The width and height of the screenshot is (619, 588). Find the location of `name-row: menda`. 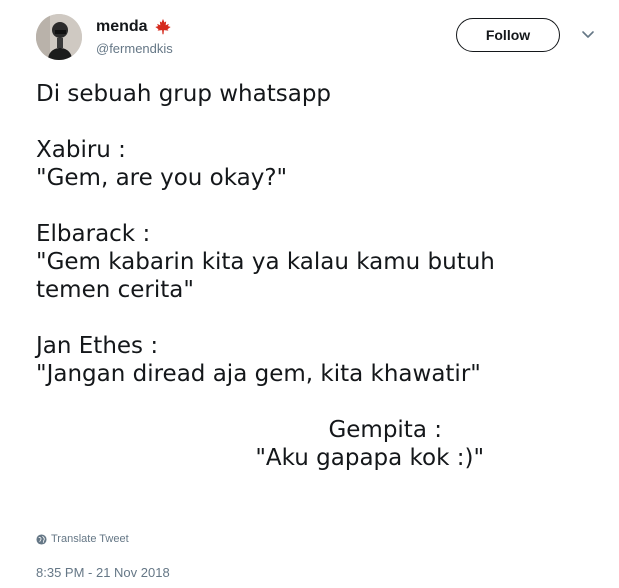

name-row: menda is located at coordinates (134, 27).